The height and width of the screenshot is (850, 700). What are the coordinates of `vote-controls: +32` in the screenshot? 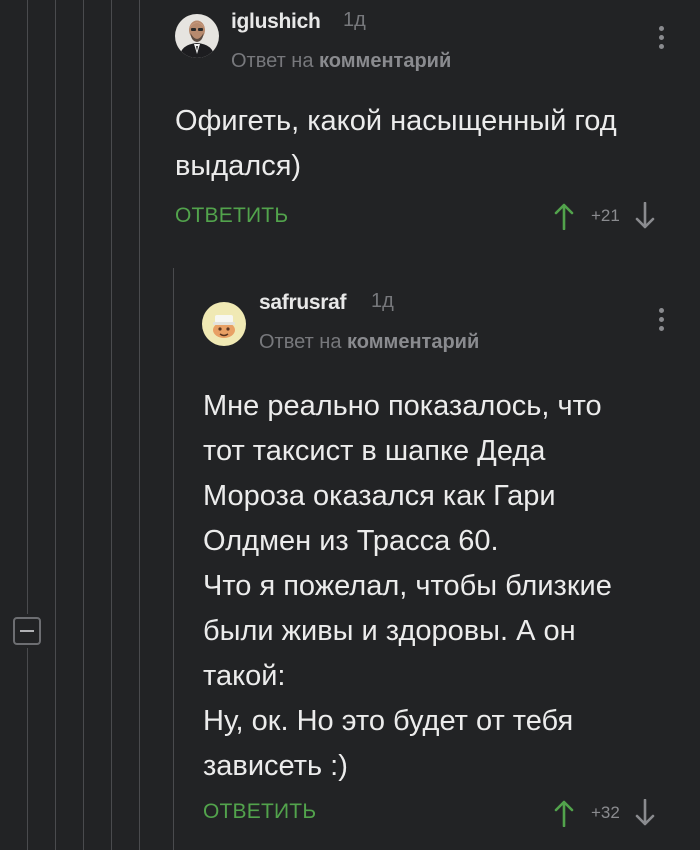 It's located at (604, 813).